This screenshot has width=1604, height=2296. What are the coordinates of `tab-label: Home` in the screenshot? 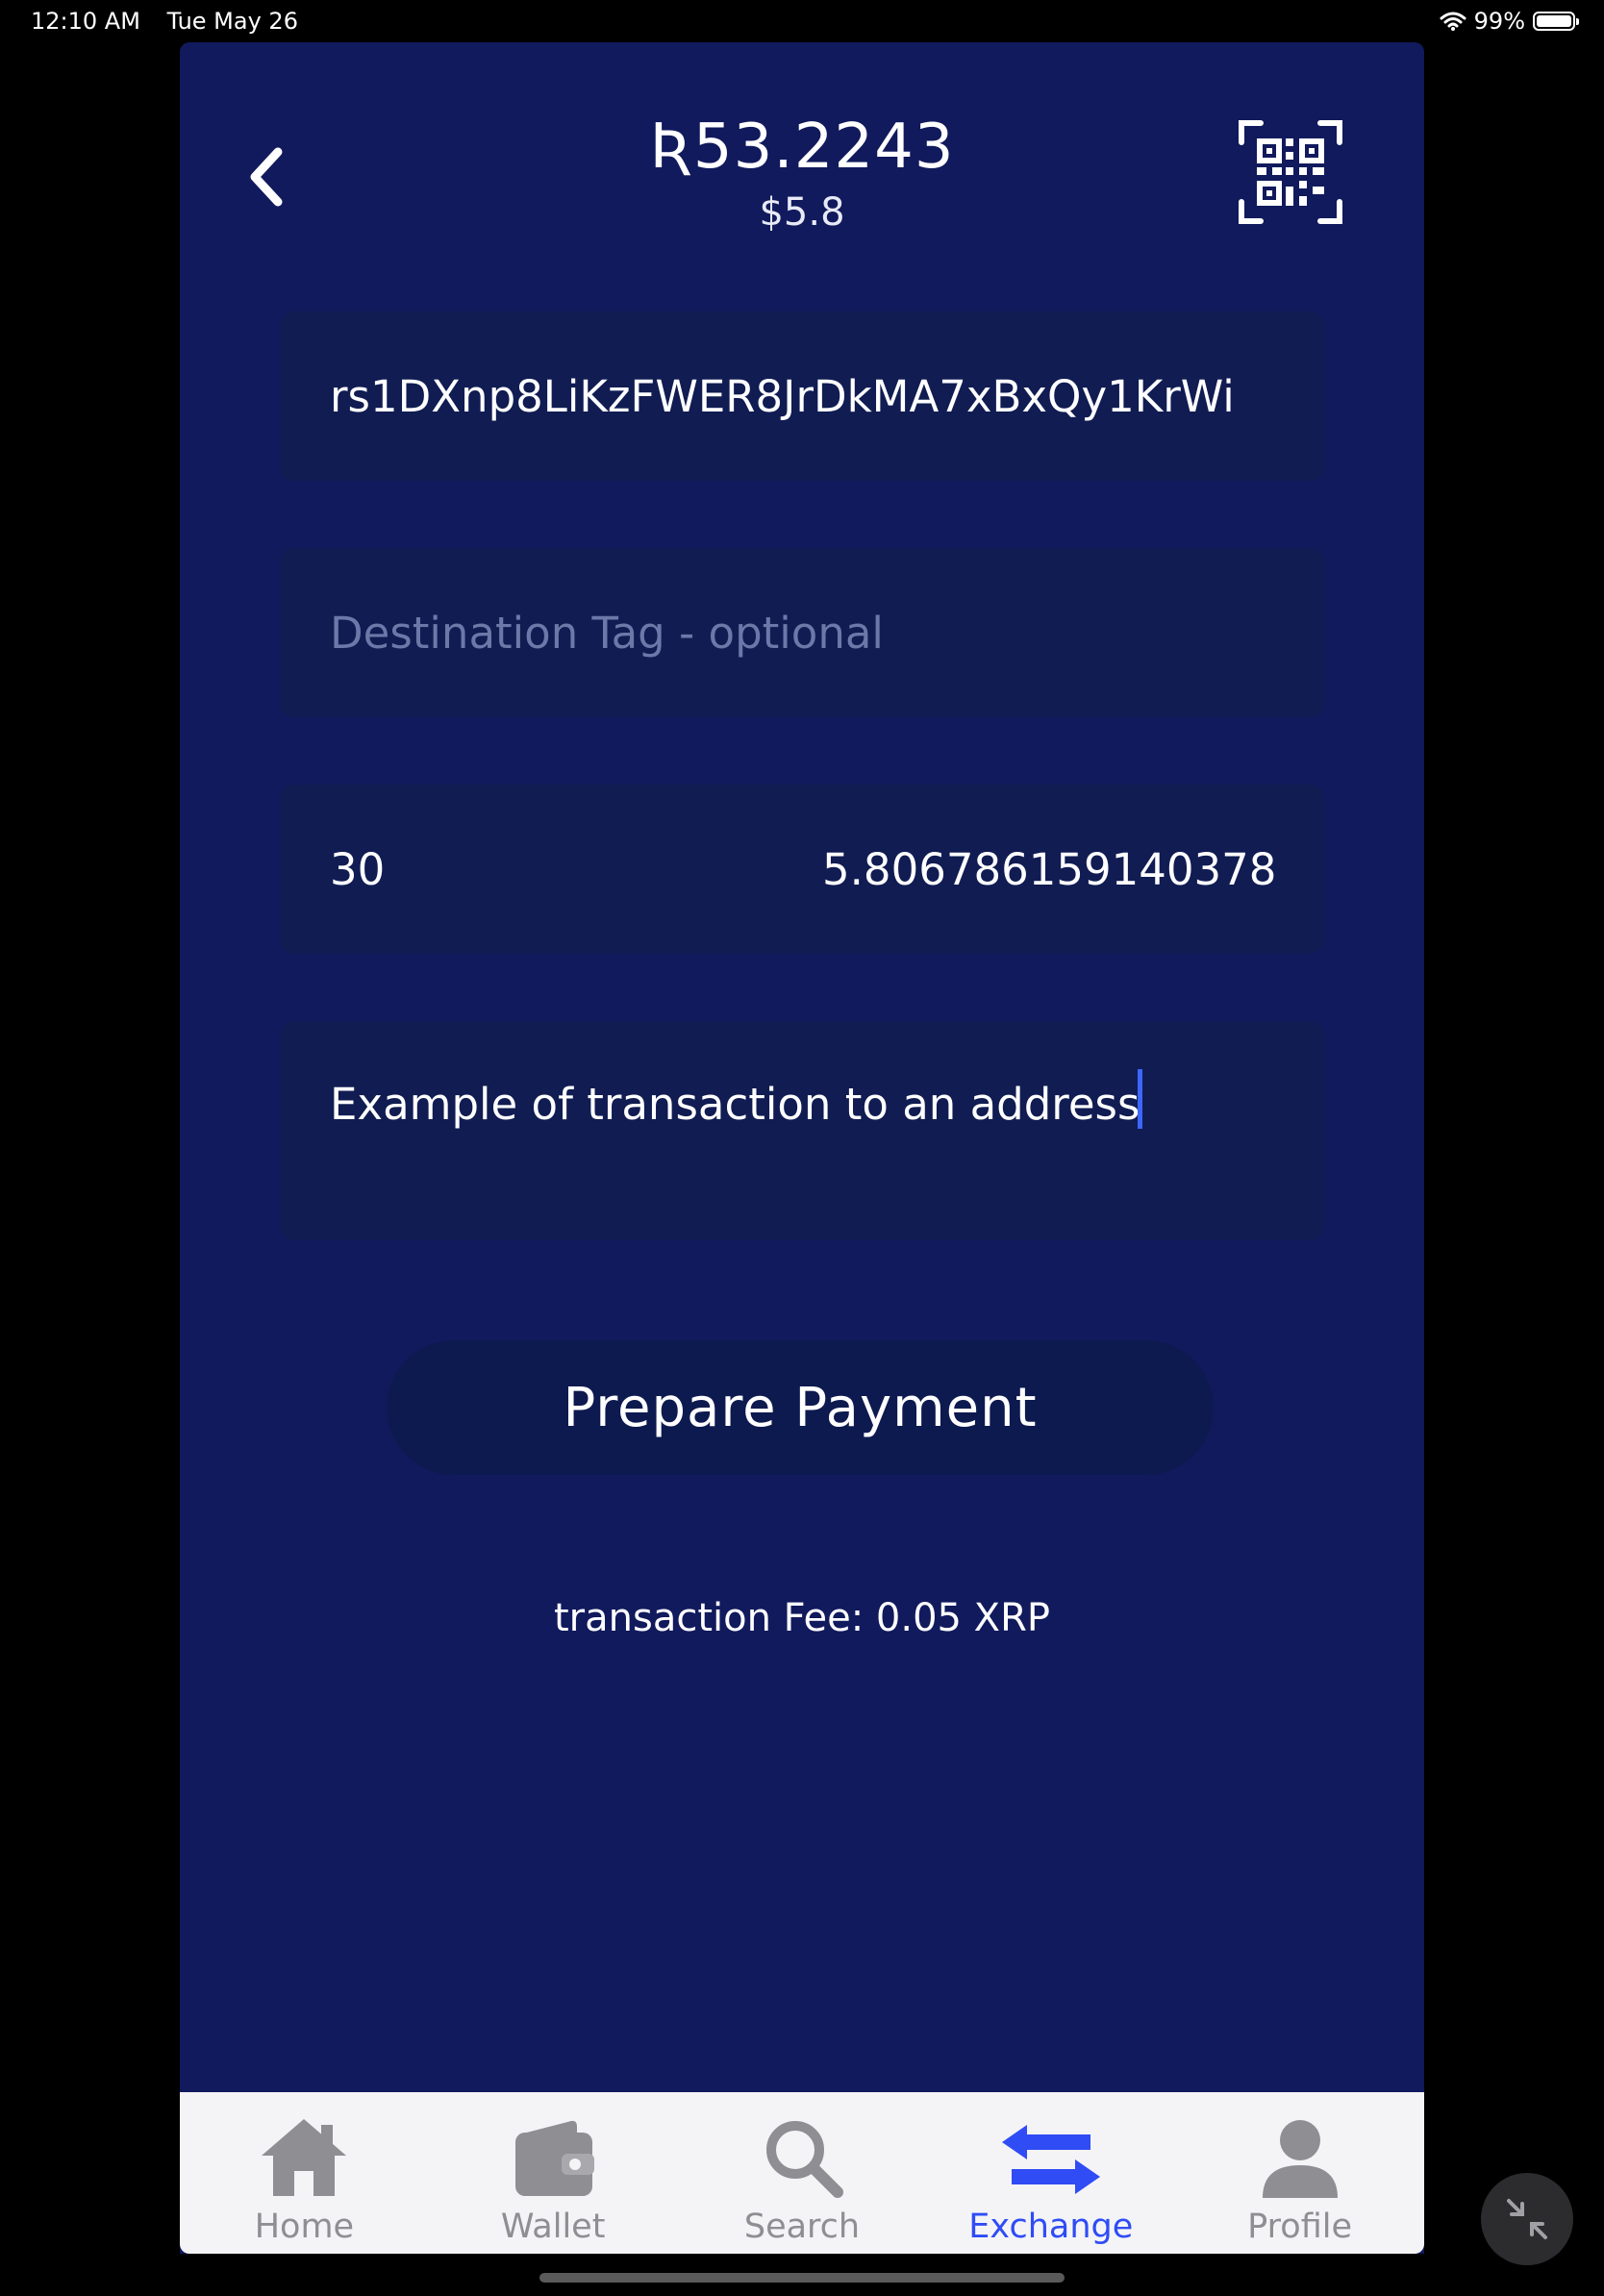 It's located at (304, 2227).